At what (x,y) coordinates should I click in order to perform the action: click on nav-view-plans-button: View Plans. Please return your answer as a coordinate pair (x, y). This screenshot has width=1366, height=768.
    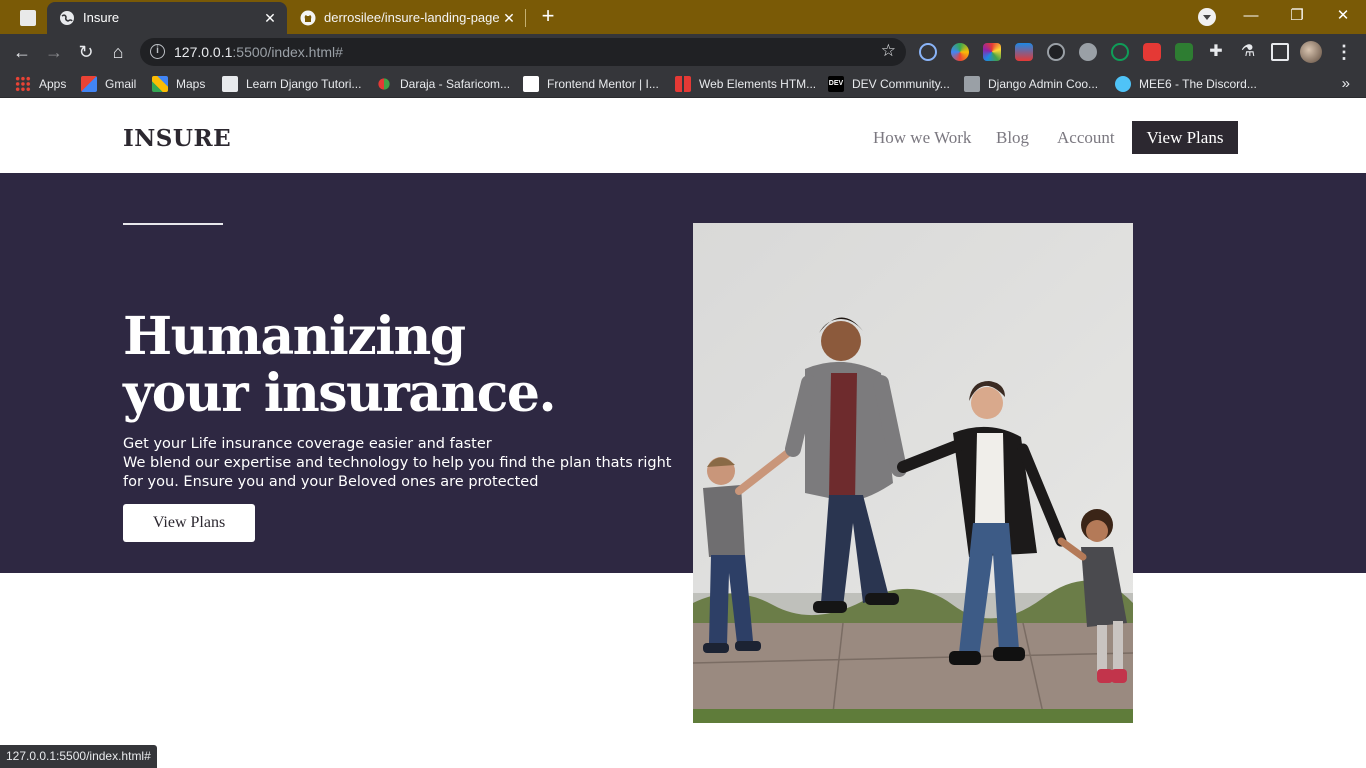
    Looking at the image, I should click on (1185, 137).